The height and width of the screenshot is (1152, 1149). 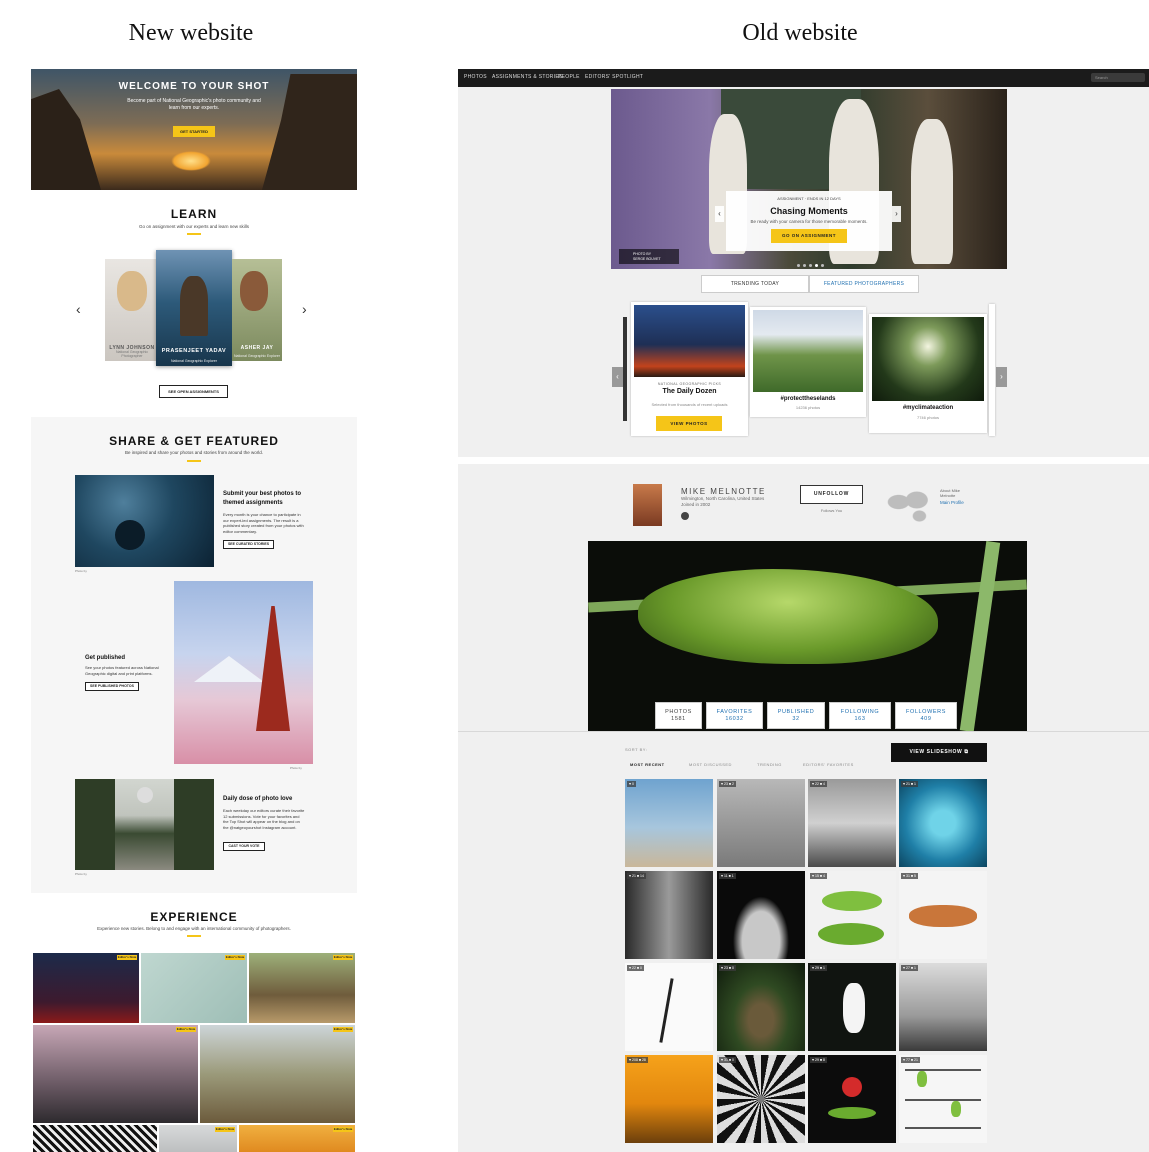 What do you see at coordinates (669, 915) in the screenshot?
I see `grid-photo: ♥ 21 ■ 14` at bounding box center [669, 915].